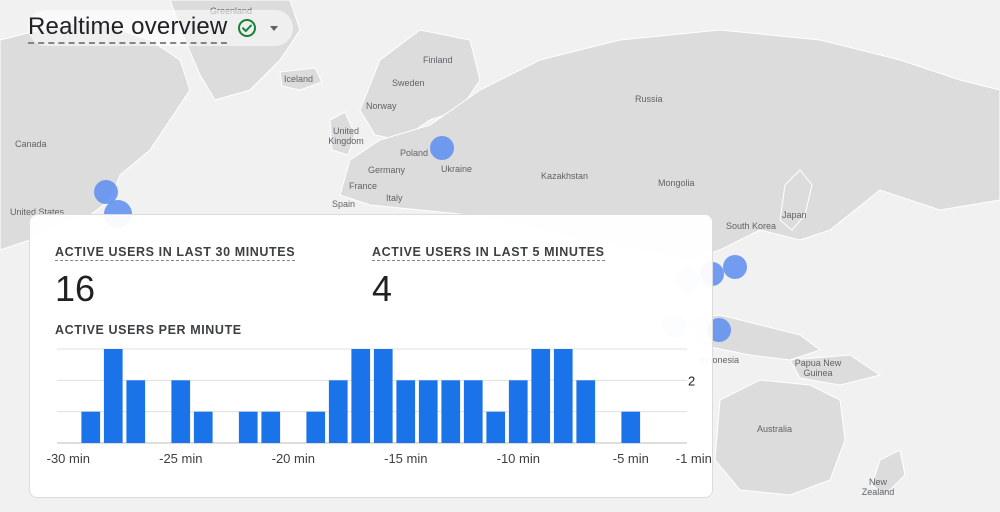 This screenshot has width=1000, height=512. Describe the element at coordinates (408, 83) in the screenshot. I see `map-label-sweden: Sweden` at that location.